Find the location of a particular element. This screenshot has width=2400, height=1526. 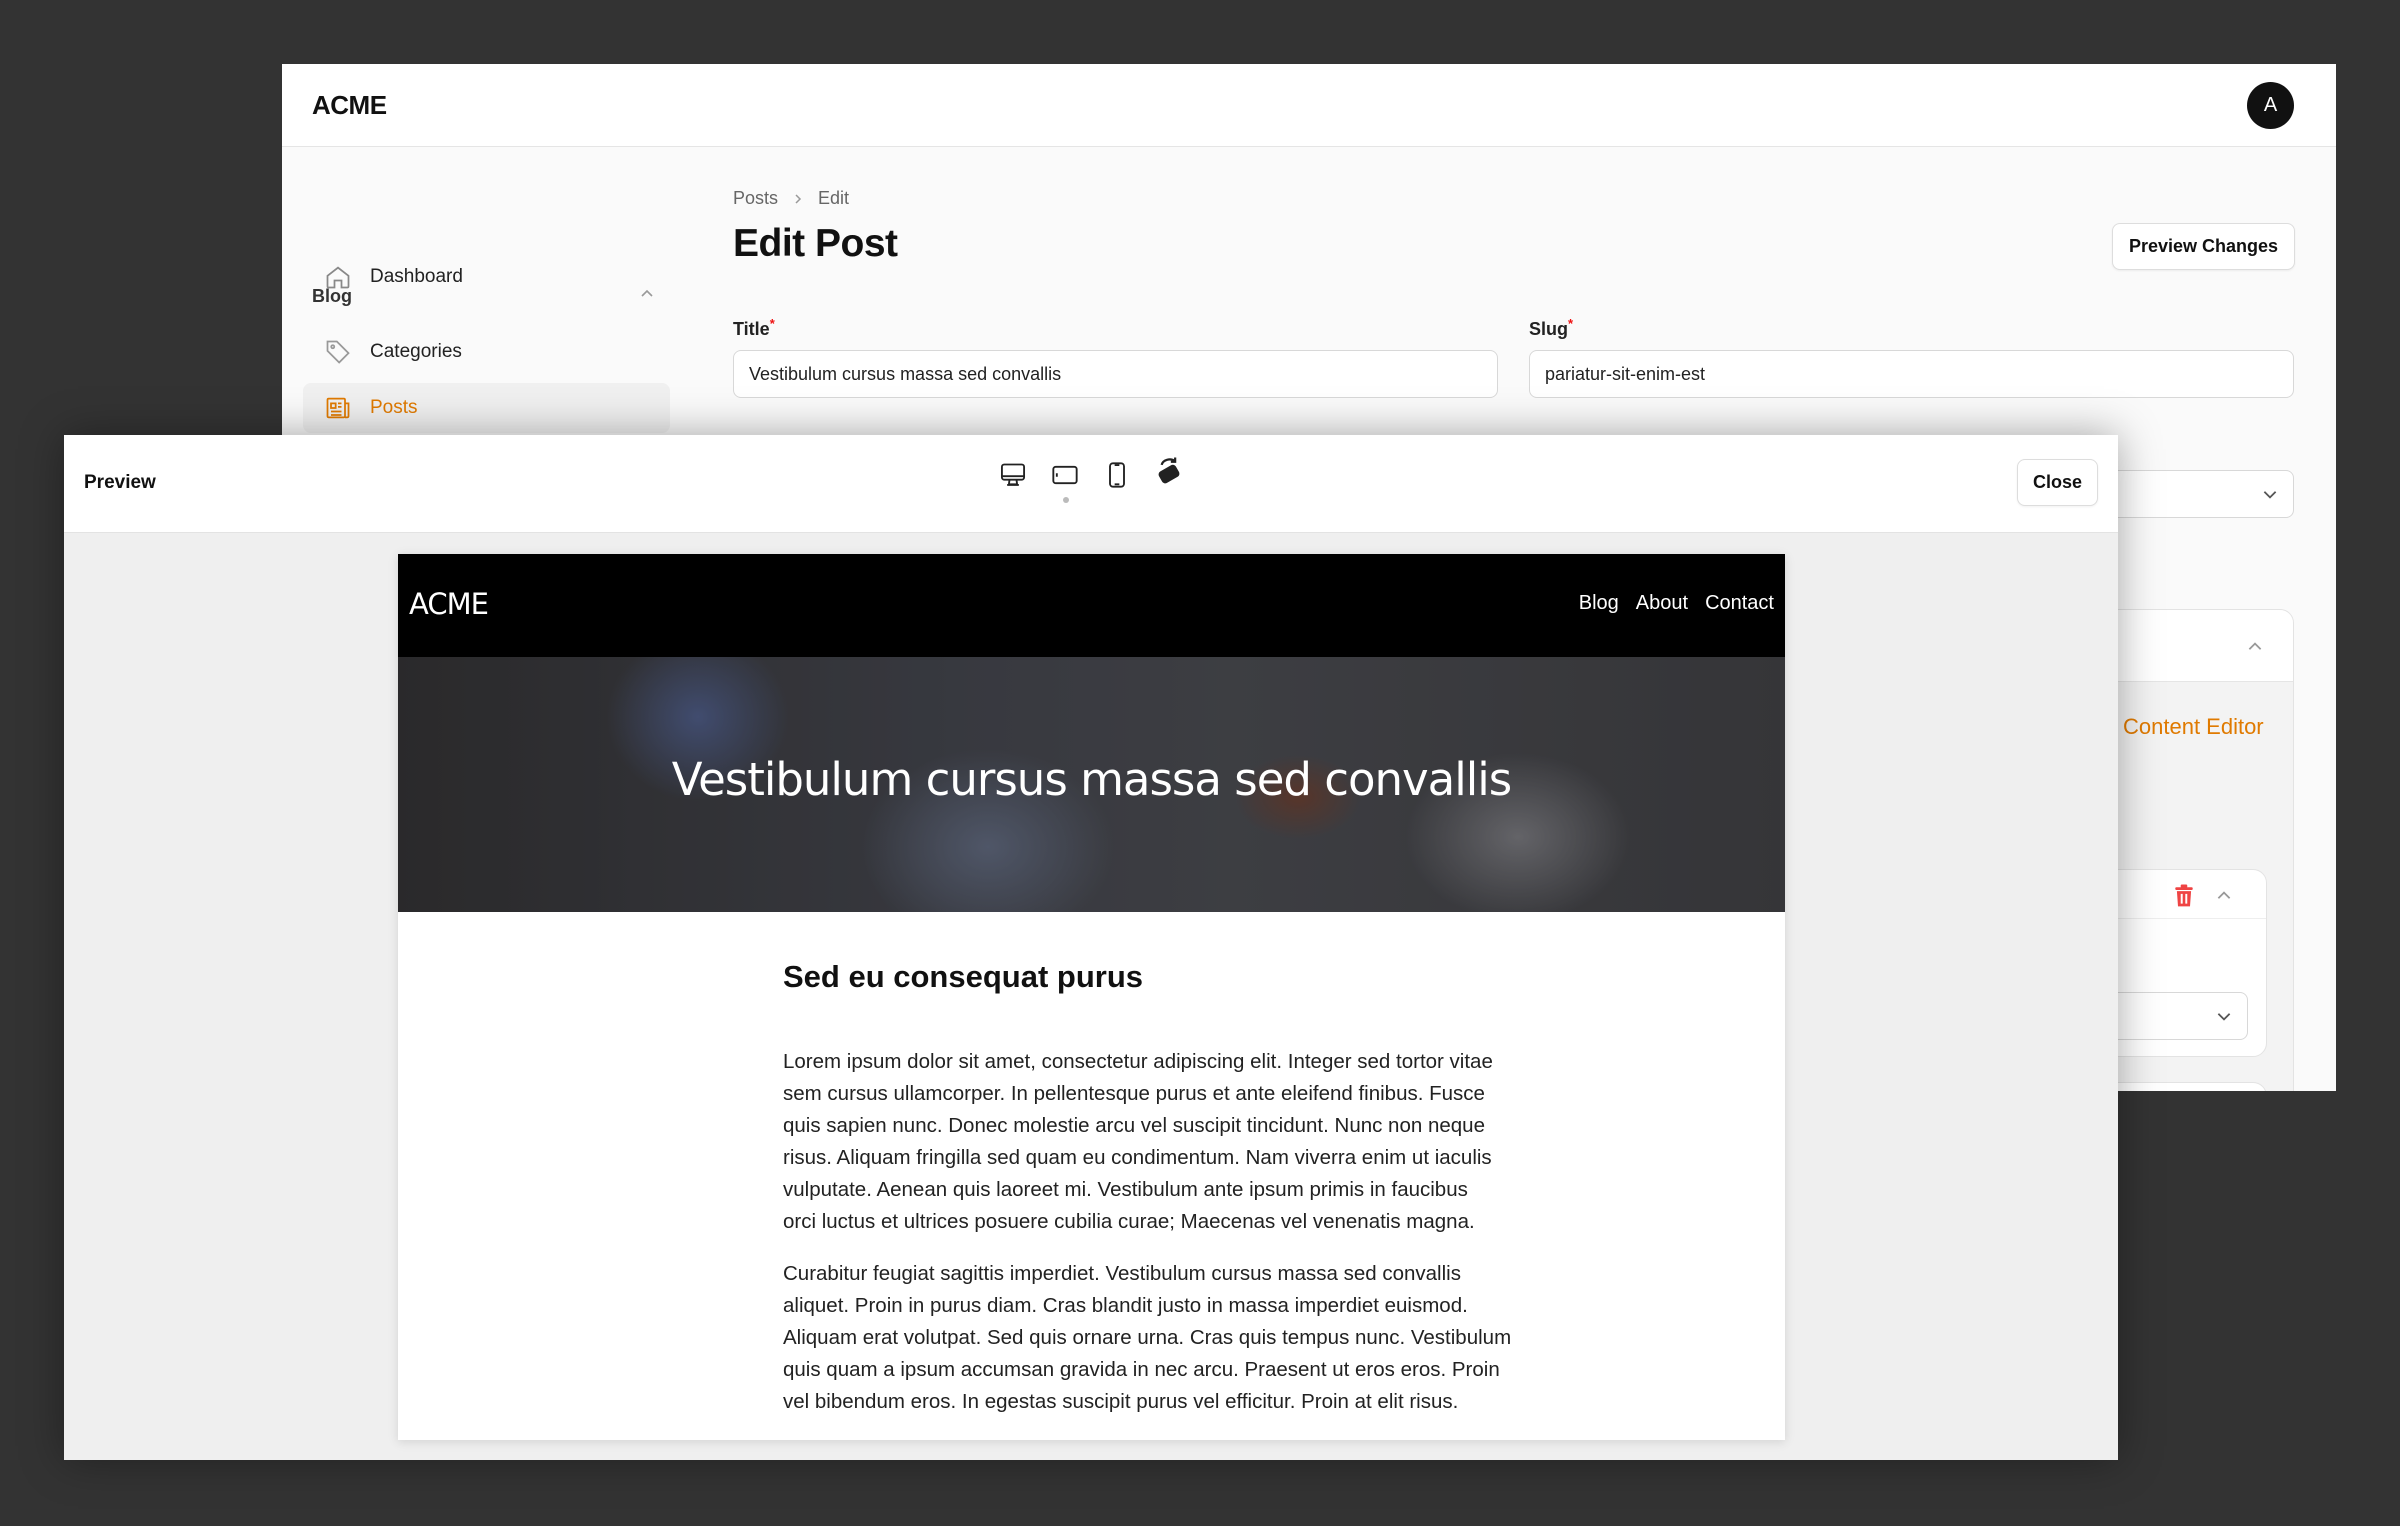

chevron-right-icon is located at coordinates (798, 198).